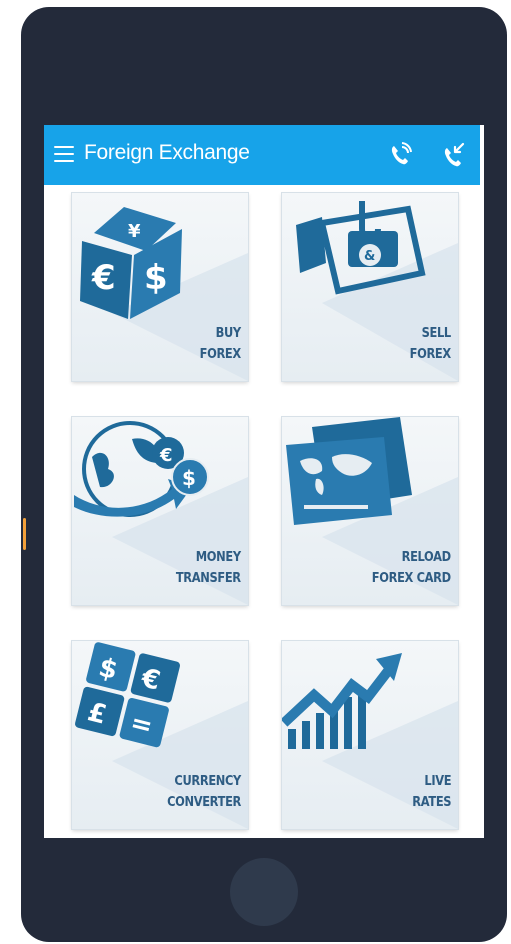 The height and width of the screenshot is (944, 511). What do you see at coordinates (24, 534) in the screenshot?
I see `side-accent` at bounding box center [24, 534].